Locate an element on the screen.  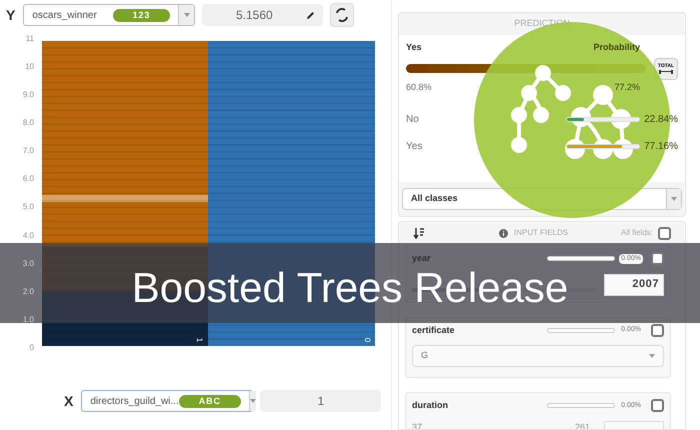
range-max: 77.2% is located at coordinates (627, 87).